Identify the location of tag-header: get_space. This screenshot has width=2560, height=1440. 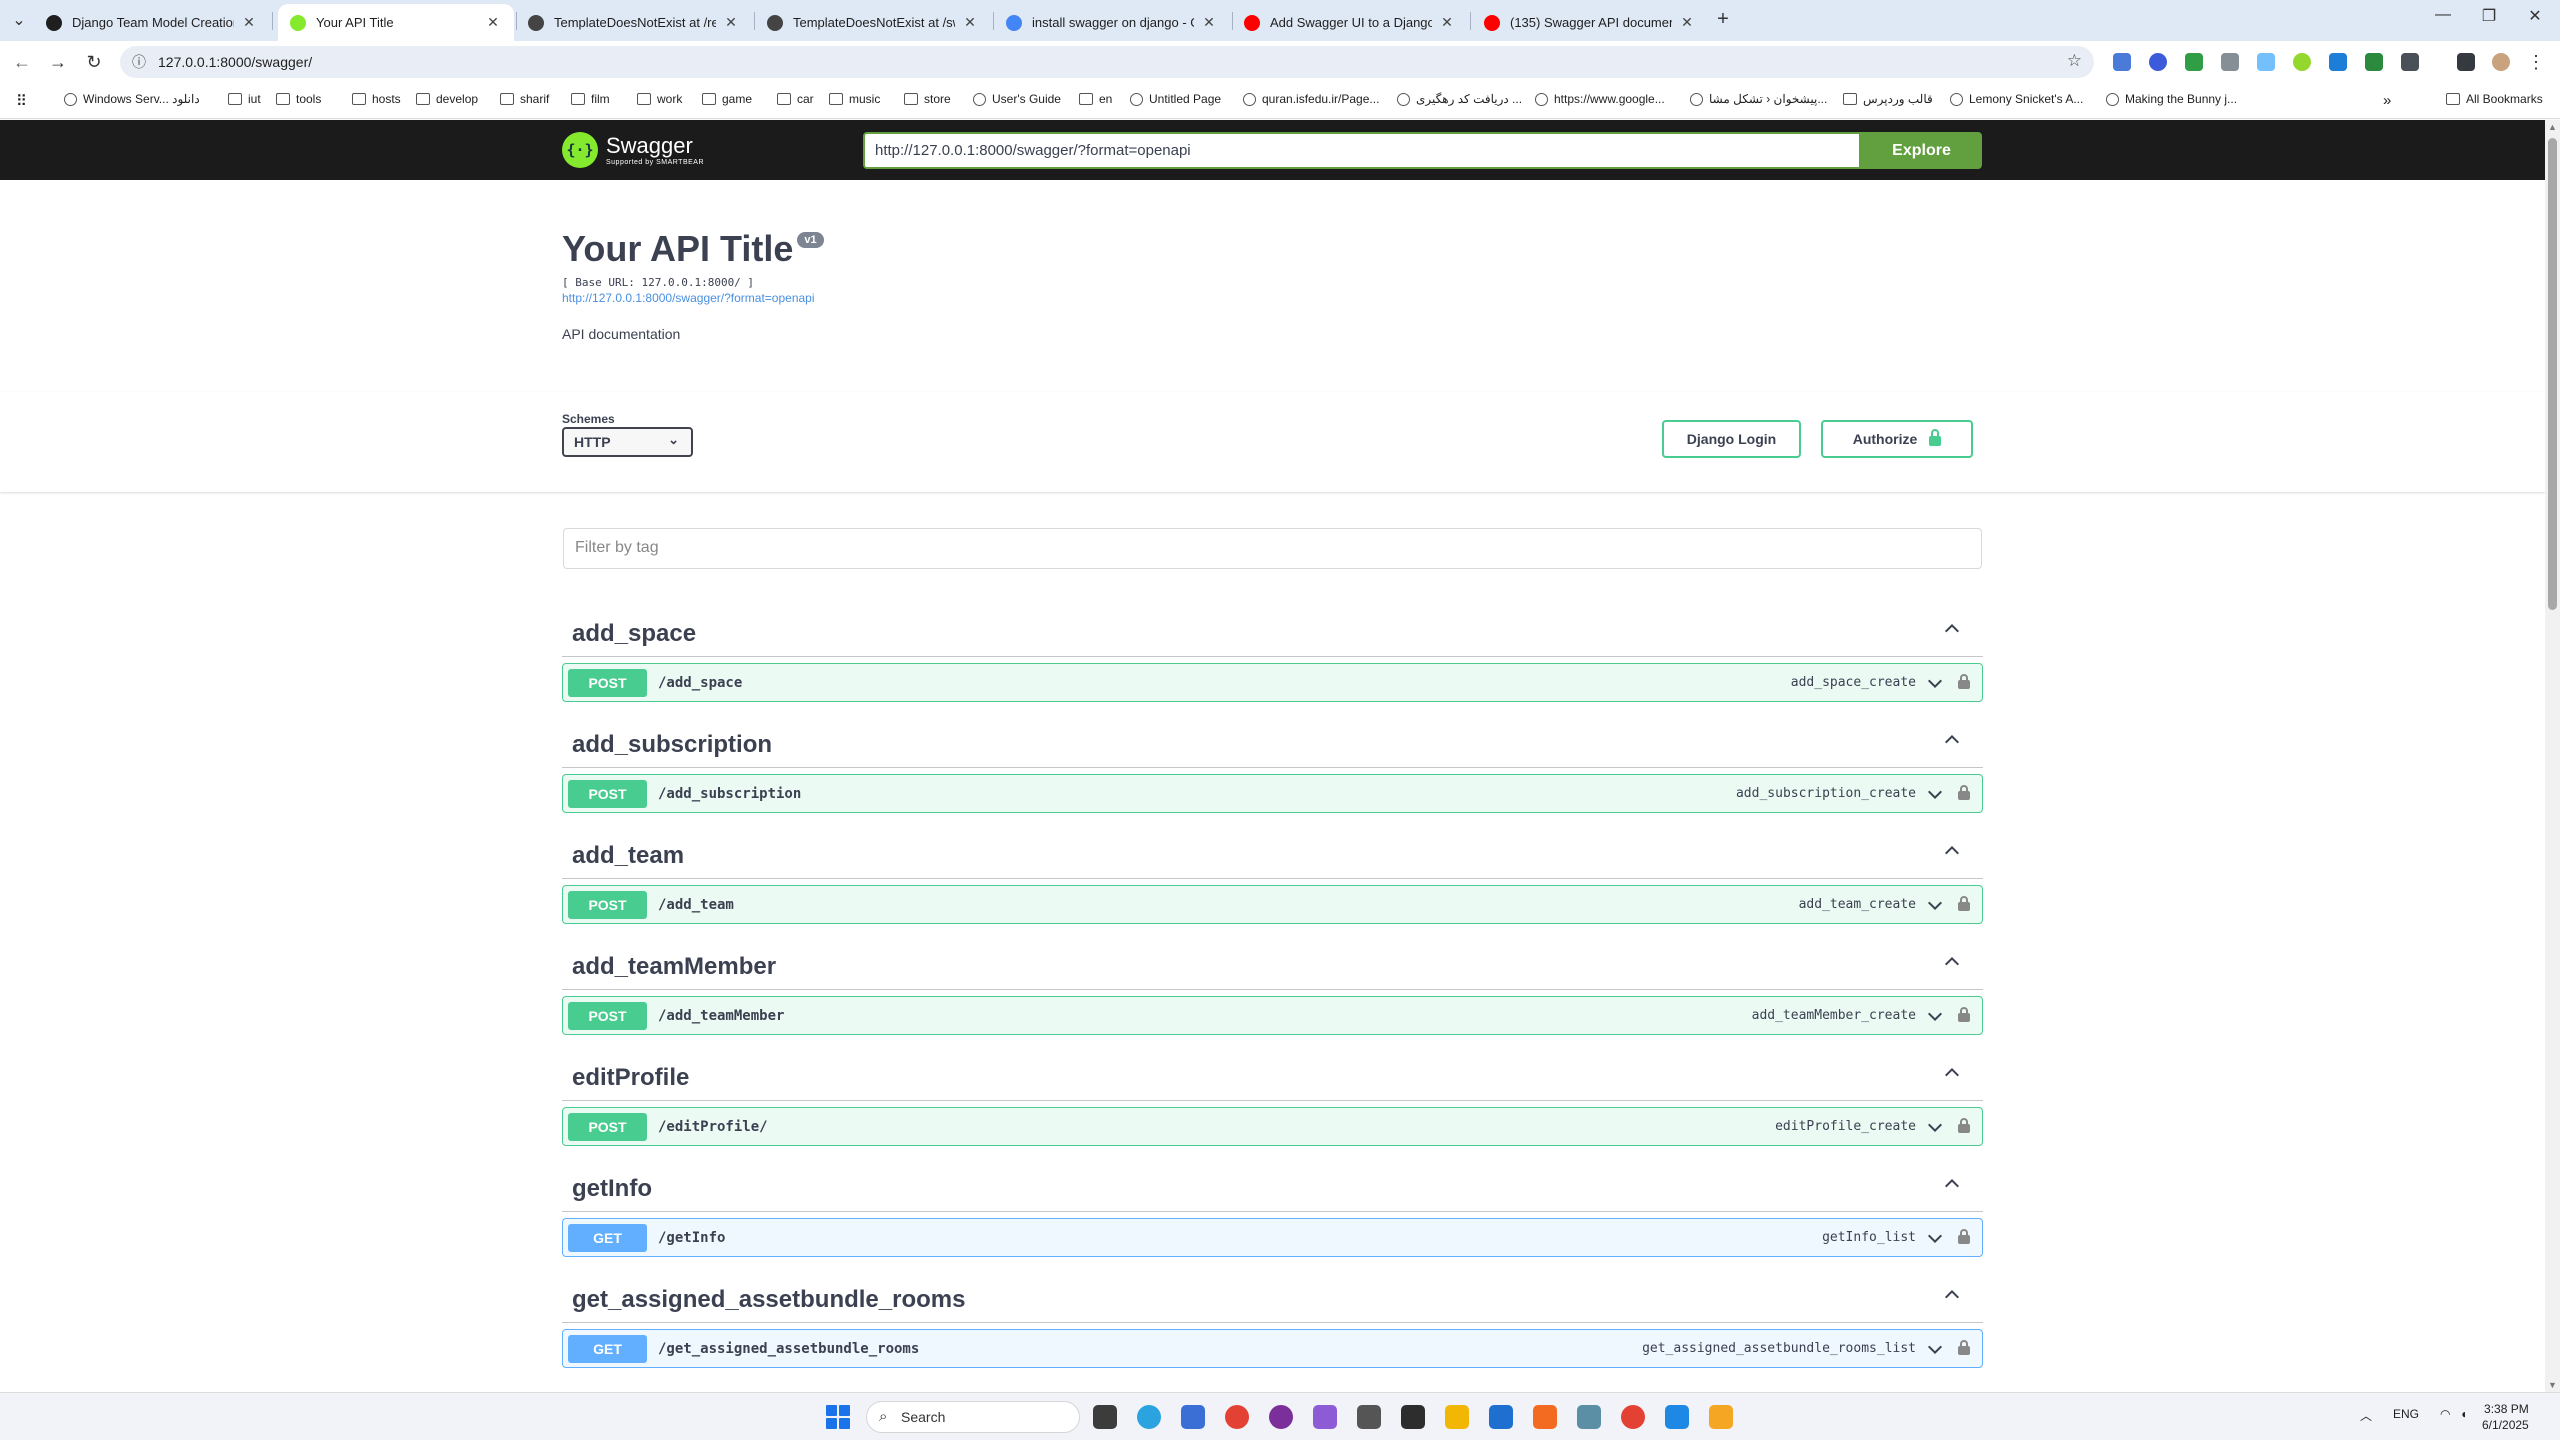
(1272, 1384).